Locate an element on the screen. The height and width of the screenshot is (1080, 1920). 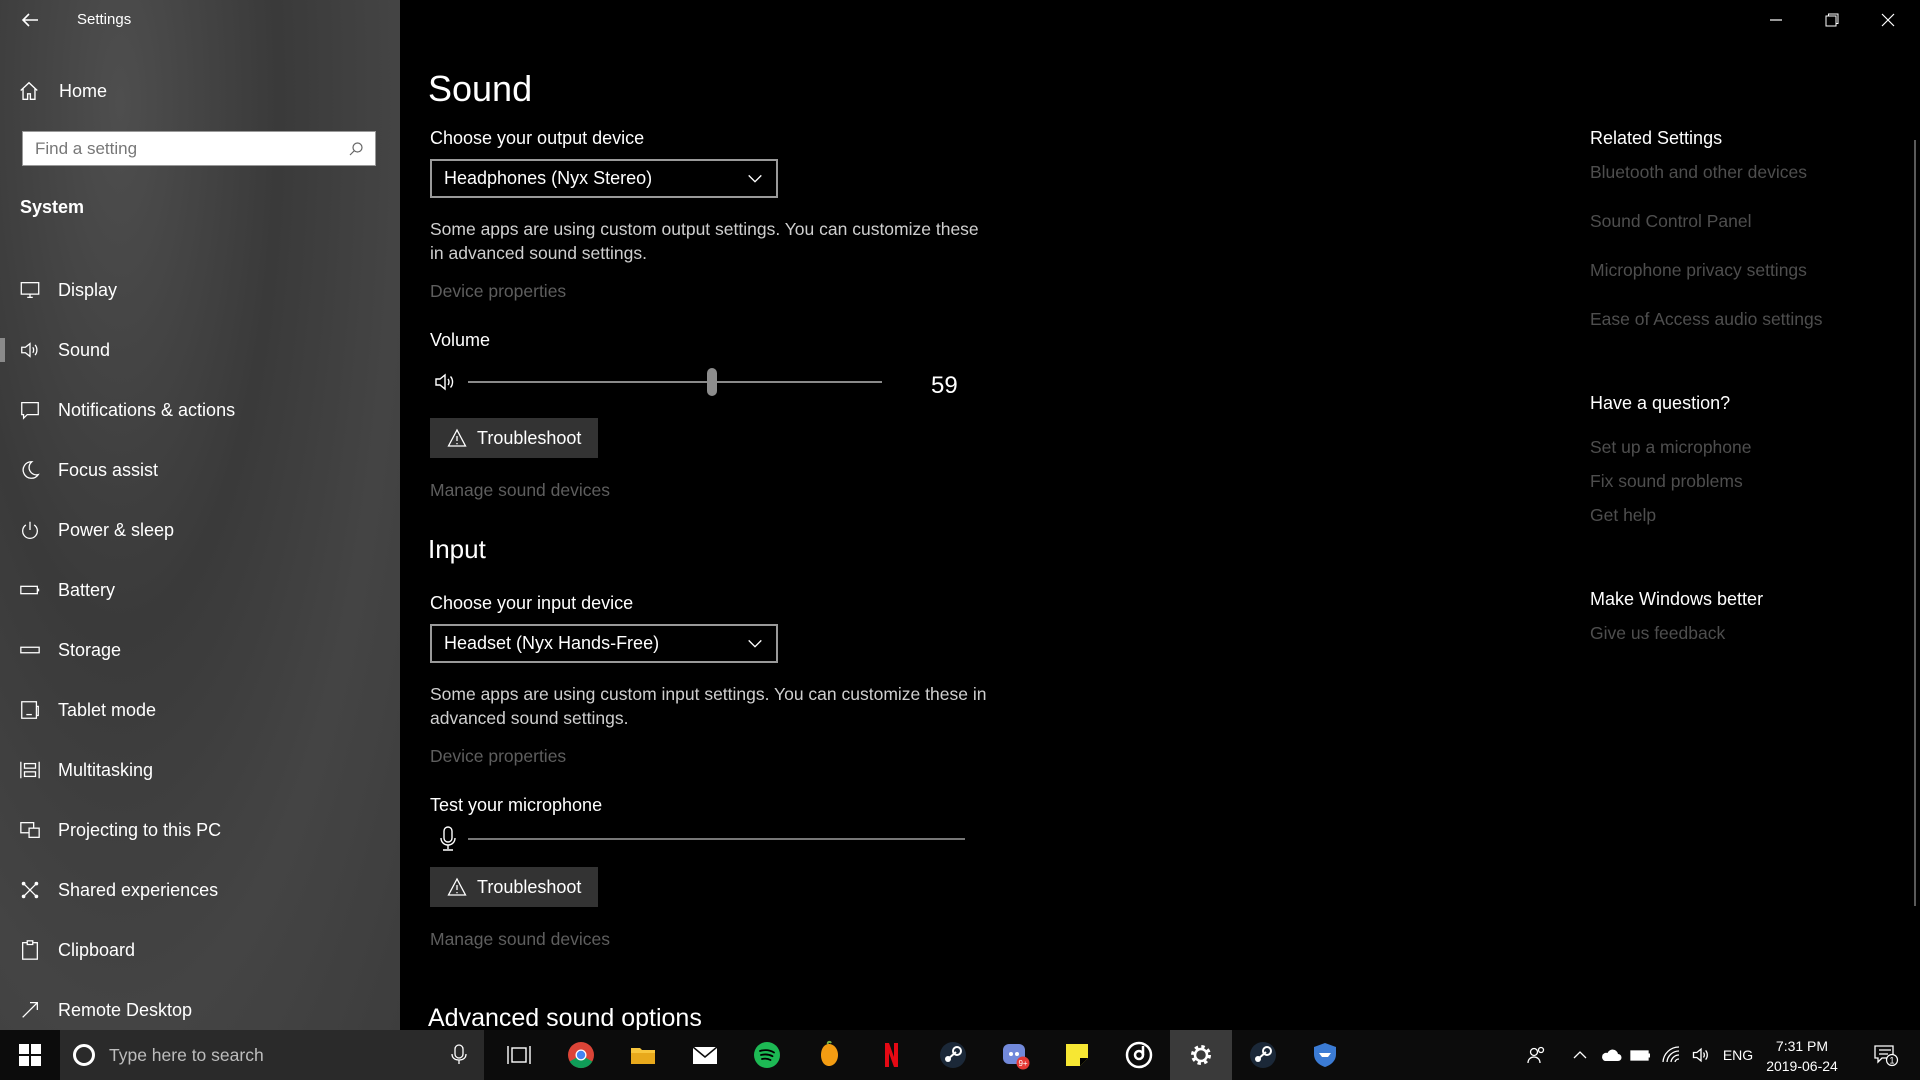
help-link-fix-sound: Fix sound problems is located at coordinates (1666, 481).